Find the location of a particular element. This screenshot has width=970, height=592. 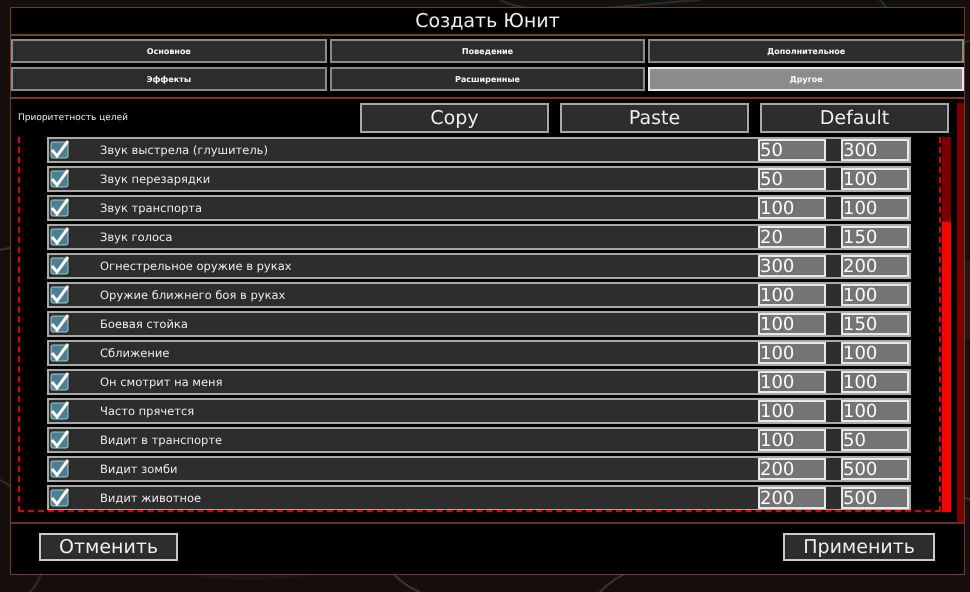

row-label: Сближение is located at coordinates (135, 353).